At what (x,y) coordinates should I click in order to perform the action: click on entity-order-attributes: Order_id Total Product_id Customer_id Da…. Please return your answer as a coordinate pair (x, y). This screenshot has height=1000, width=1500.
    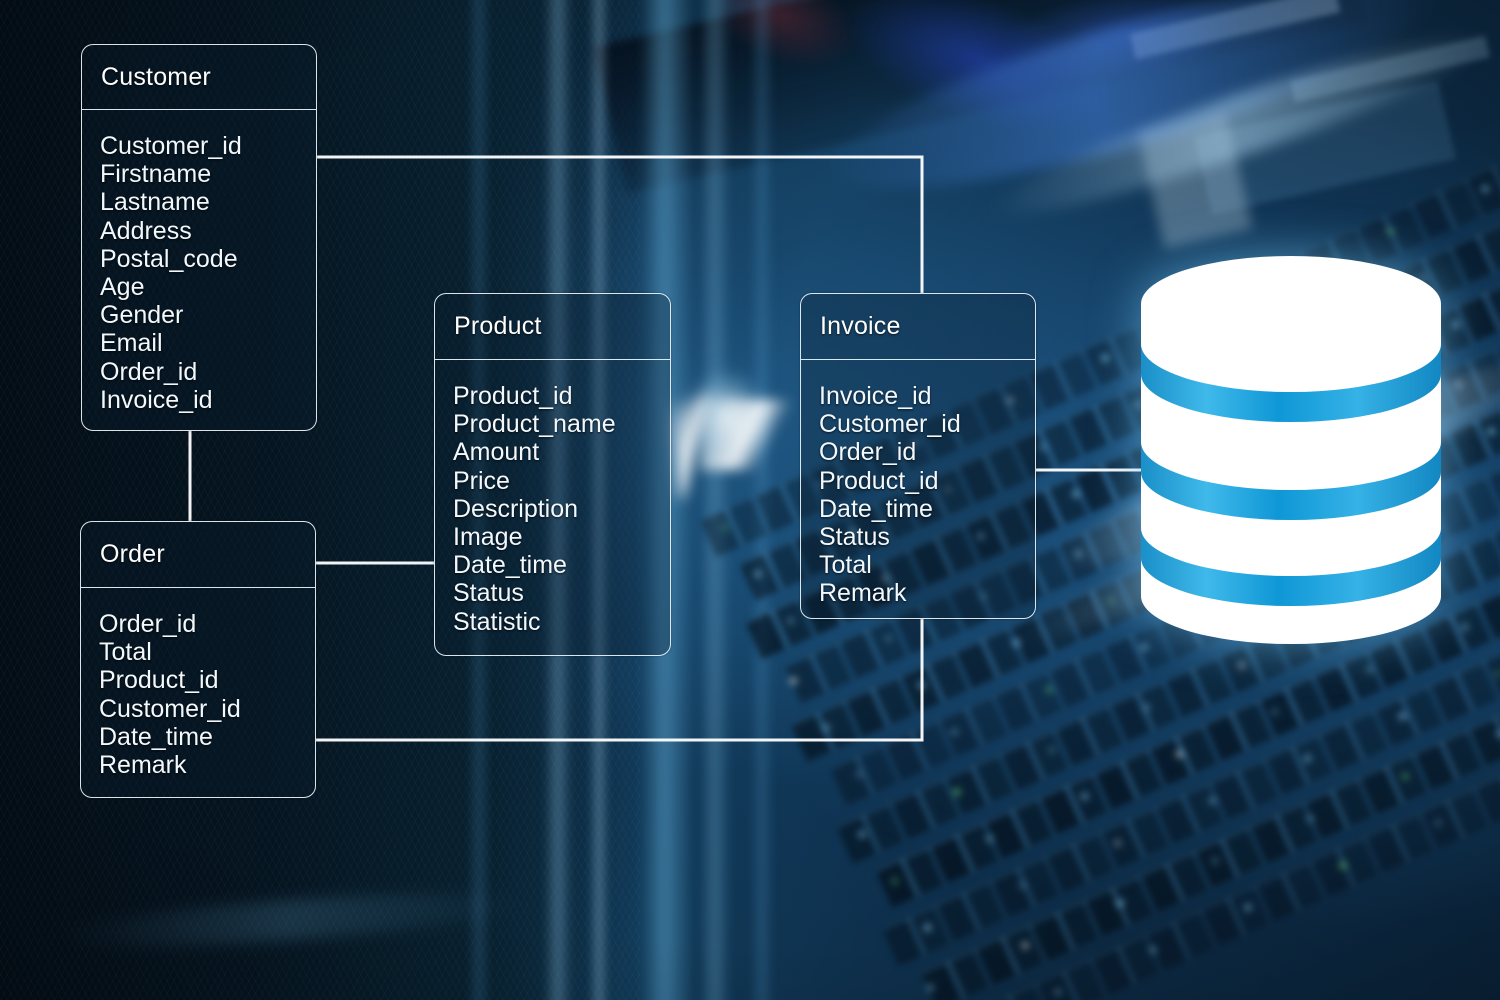
    Looking at the image, I should click on (198, 683).